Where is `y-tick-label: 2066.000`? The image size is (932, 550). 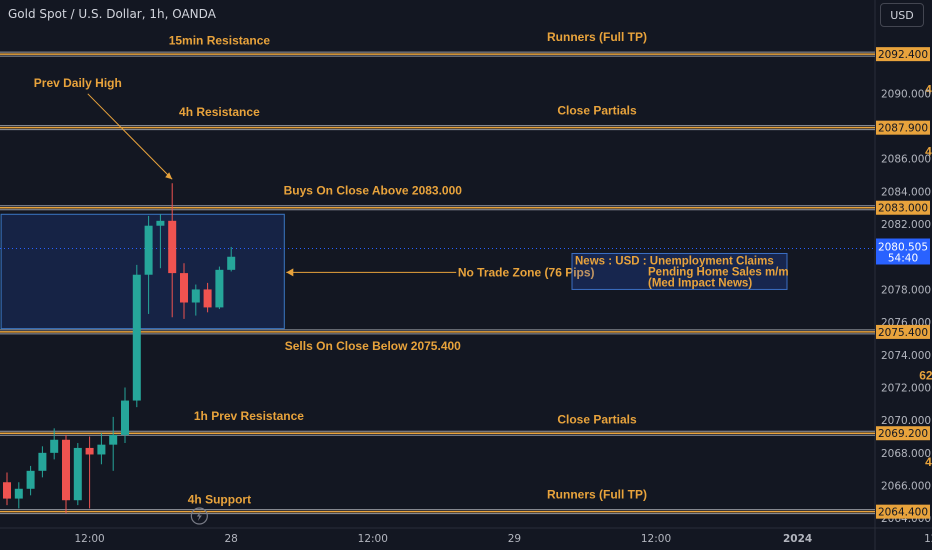 y-tick-label: 2066.000 is located at coordinates (906, 487).